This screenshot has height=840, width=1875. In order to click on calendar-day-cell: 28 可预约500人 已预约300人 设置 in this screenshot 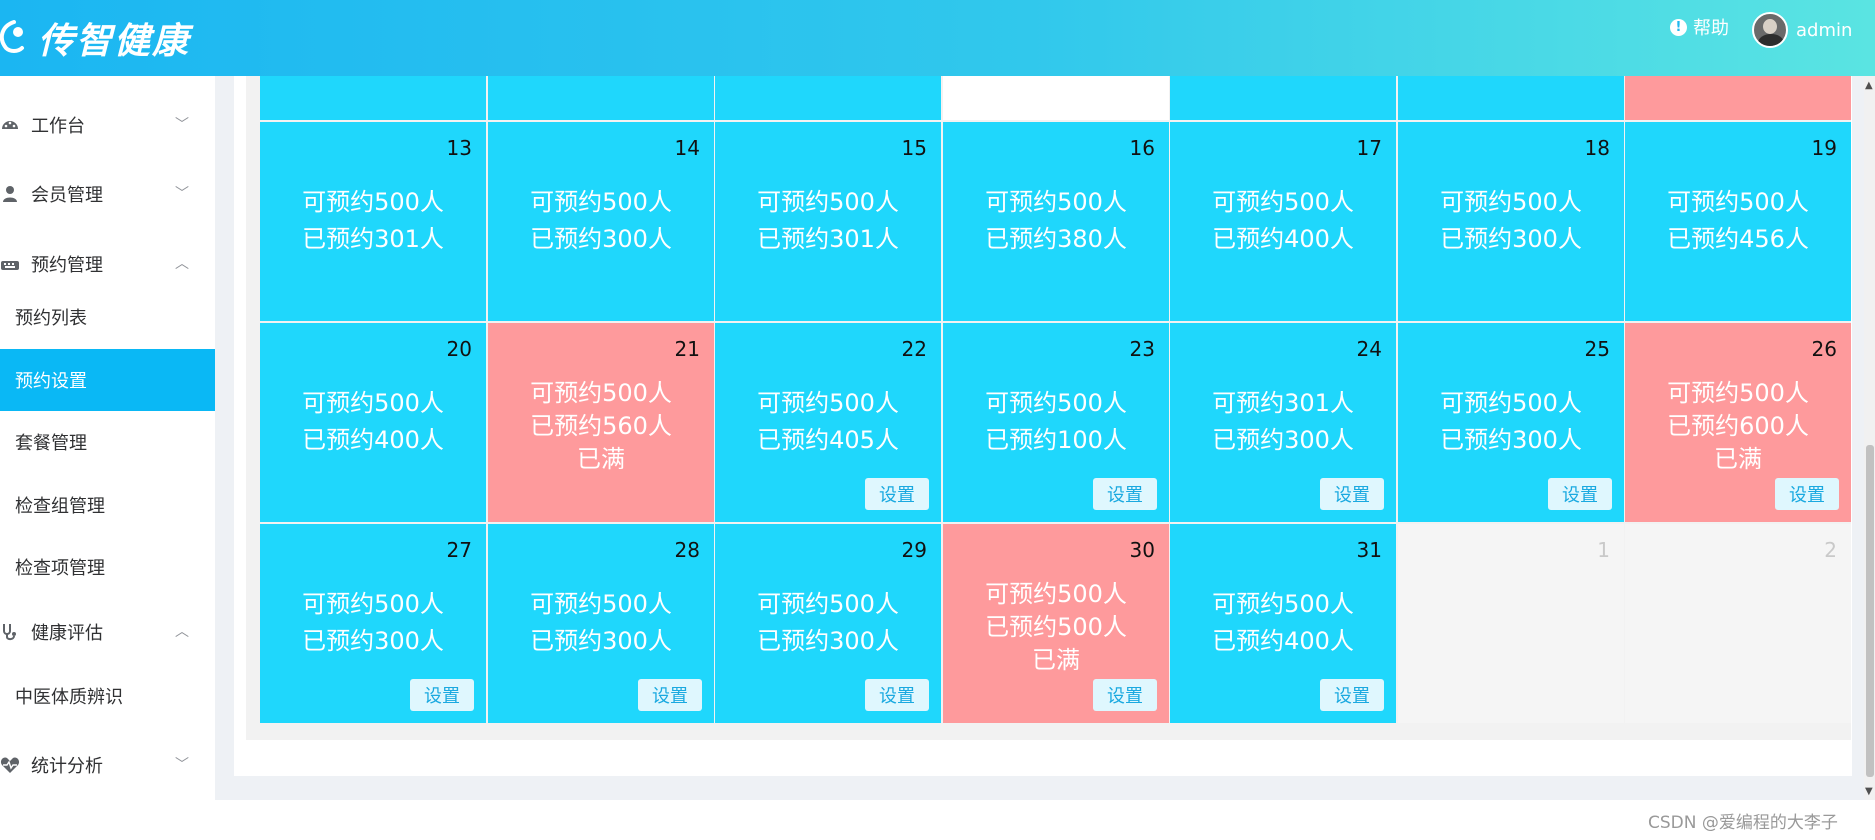, I will do `click(601, 623)`.